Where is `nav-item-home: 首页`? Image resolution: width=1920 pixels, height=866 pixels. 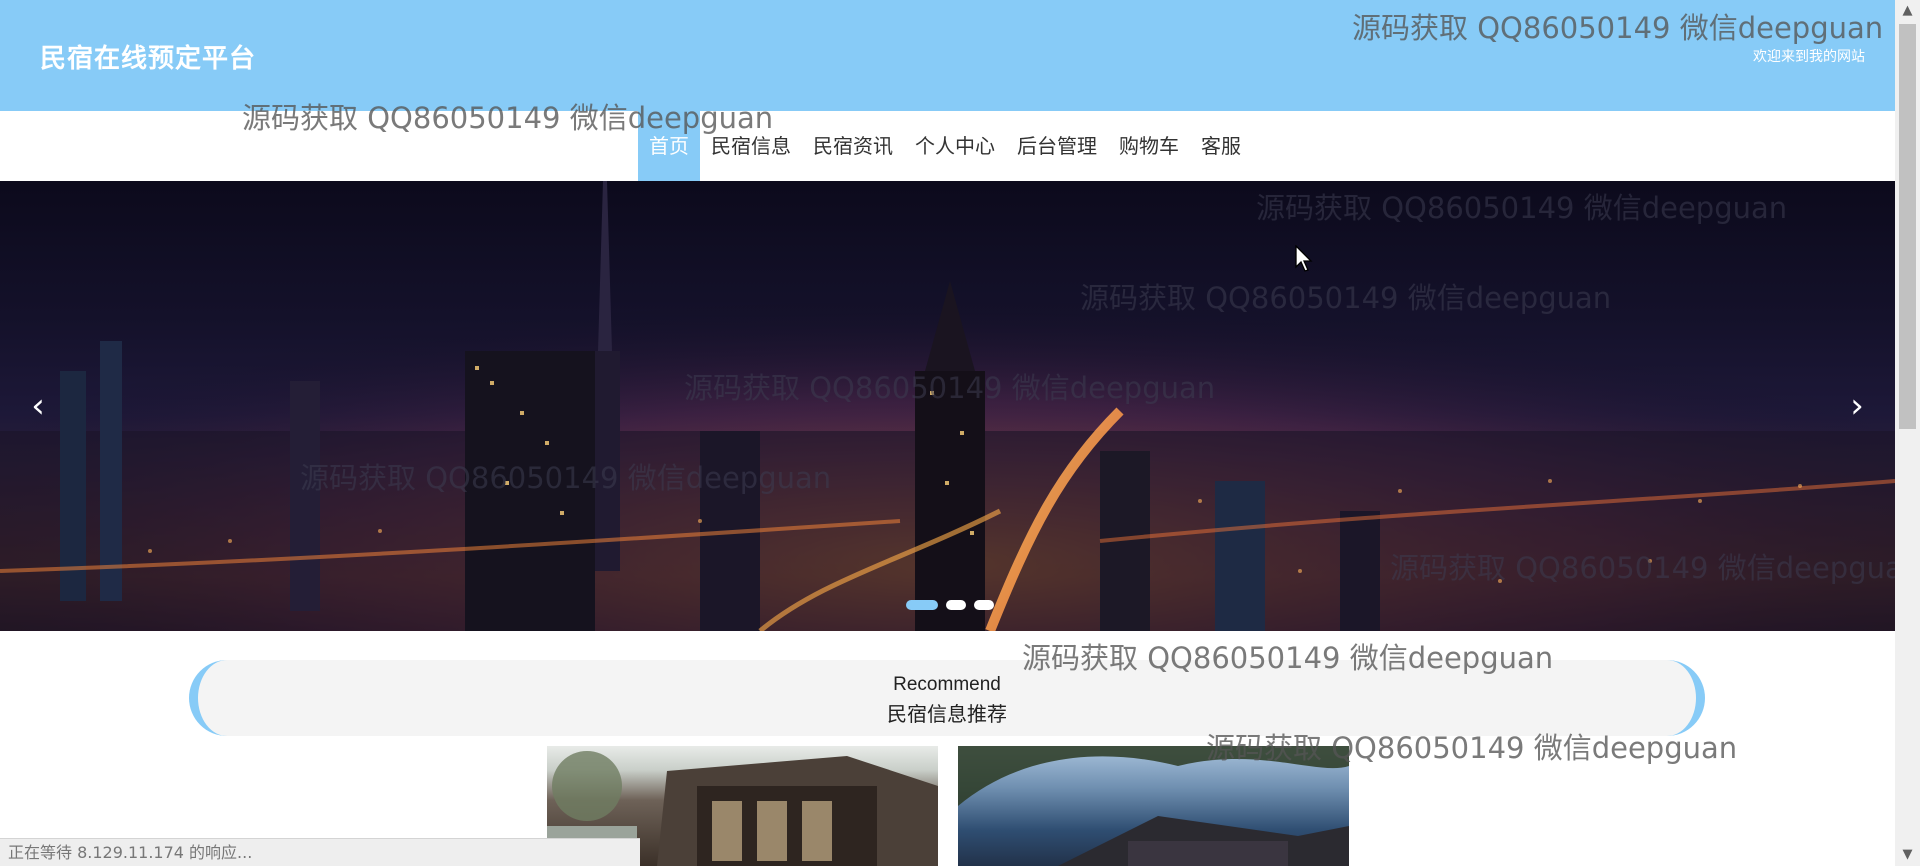
nav-item-home: 首页 is located at coordinates (669, 146).